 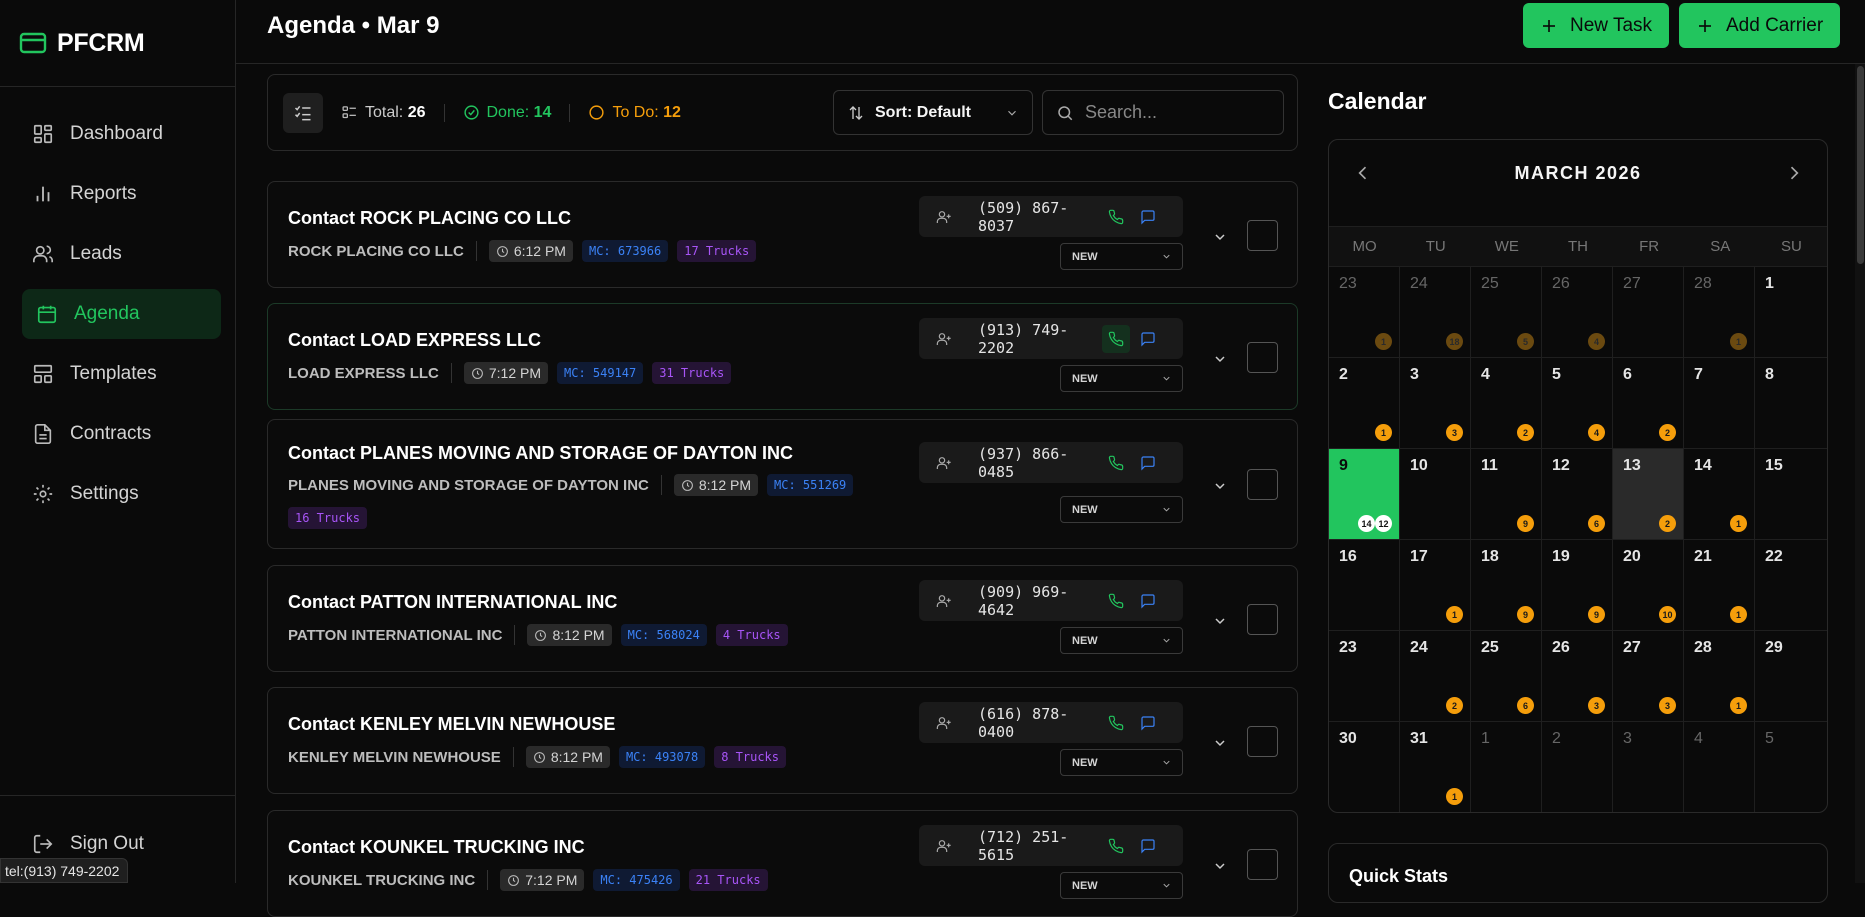 What do you see at coordinates (1719, 584) in the screenshot?
I see `calendar-day: 211` at bounding box center [1719, 584].